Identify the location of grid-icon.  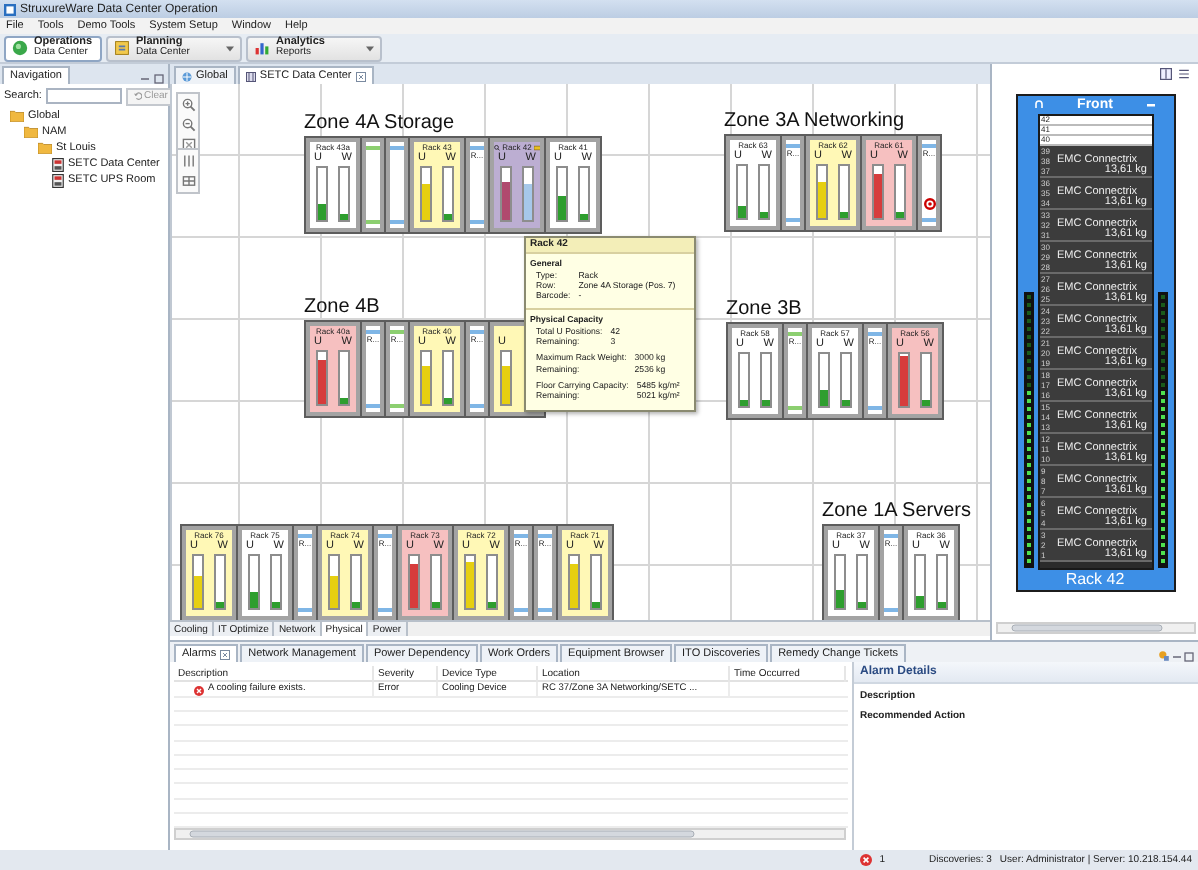
(188, 181).